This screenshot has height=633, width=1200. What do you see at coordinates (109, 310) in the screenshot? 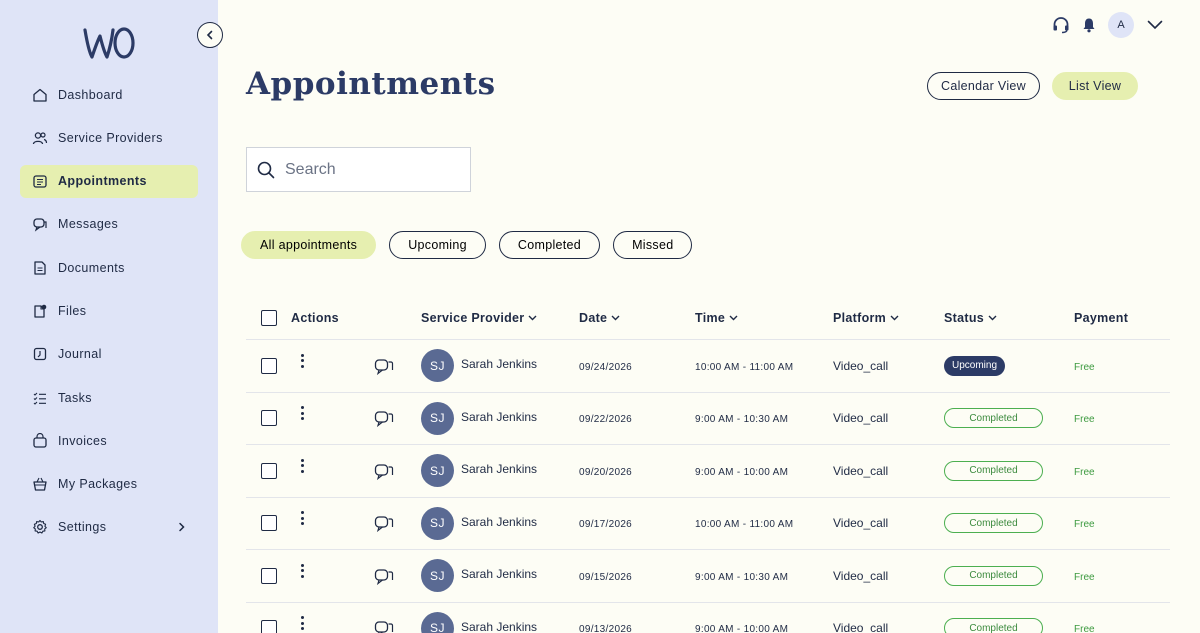
I see `sidebar-item-files: Files` at bounding box center [109, 310].